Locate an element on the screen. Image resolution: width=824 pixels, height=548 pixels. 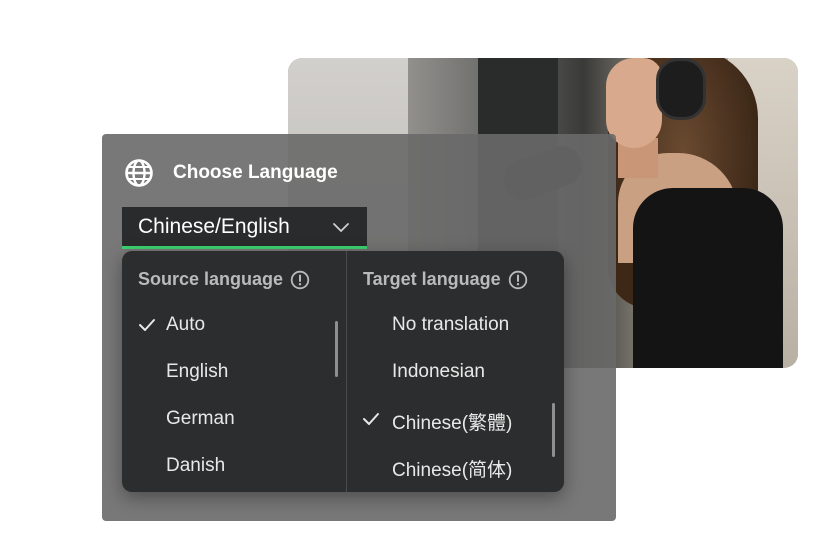
target-language-heading-text: Target language is located at coordinates (432, 279).